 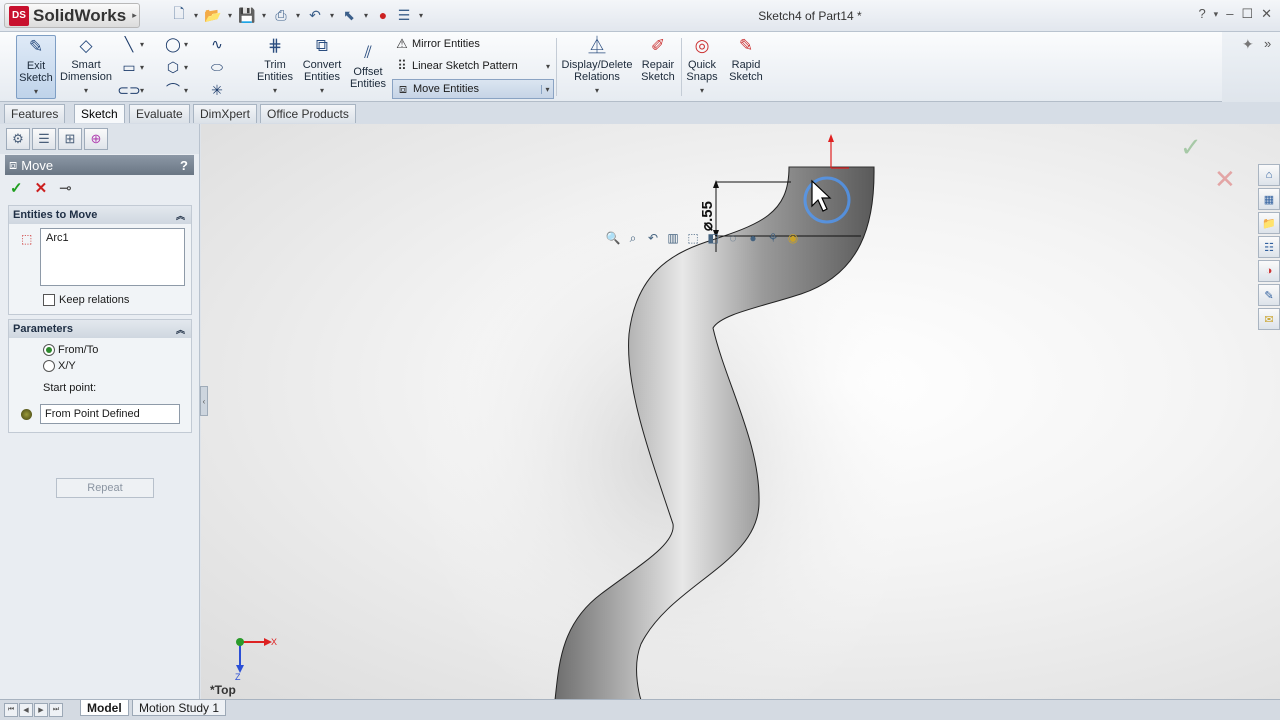 I want to click on smart-dimension-button: ◇ Smart Dimension ▾, so click(x=86, y=66).